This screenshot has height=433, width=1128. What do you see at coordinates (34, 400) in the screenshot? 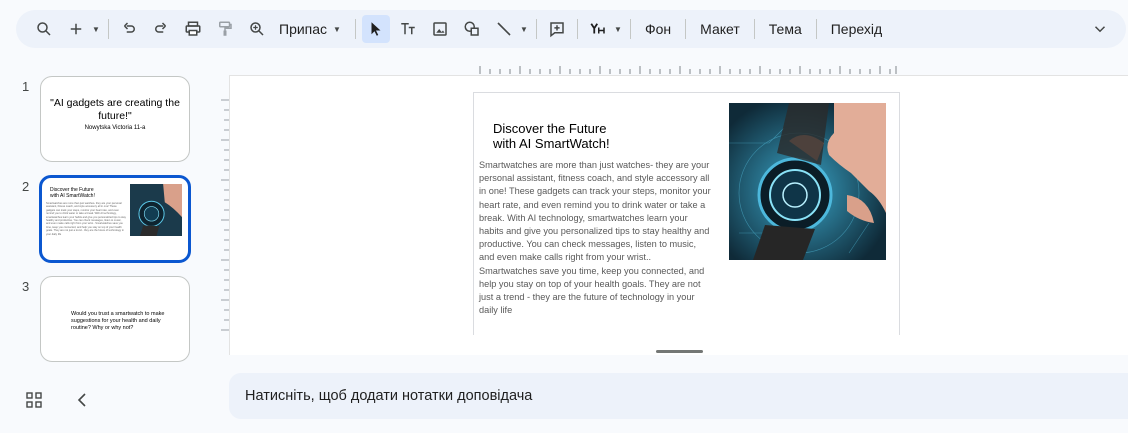
I see `grid-view-icon` at bounding box center [34, 400].